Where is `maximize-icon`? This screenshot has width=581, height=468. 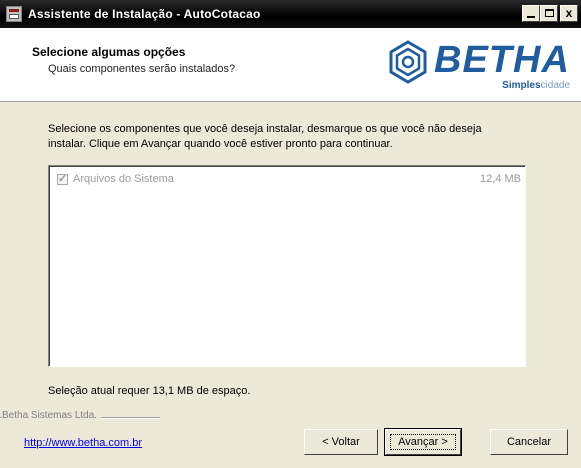
maximize-icon is located at coordinates (549, 13).